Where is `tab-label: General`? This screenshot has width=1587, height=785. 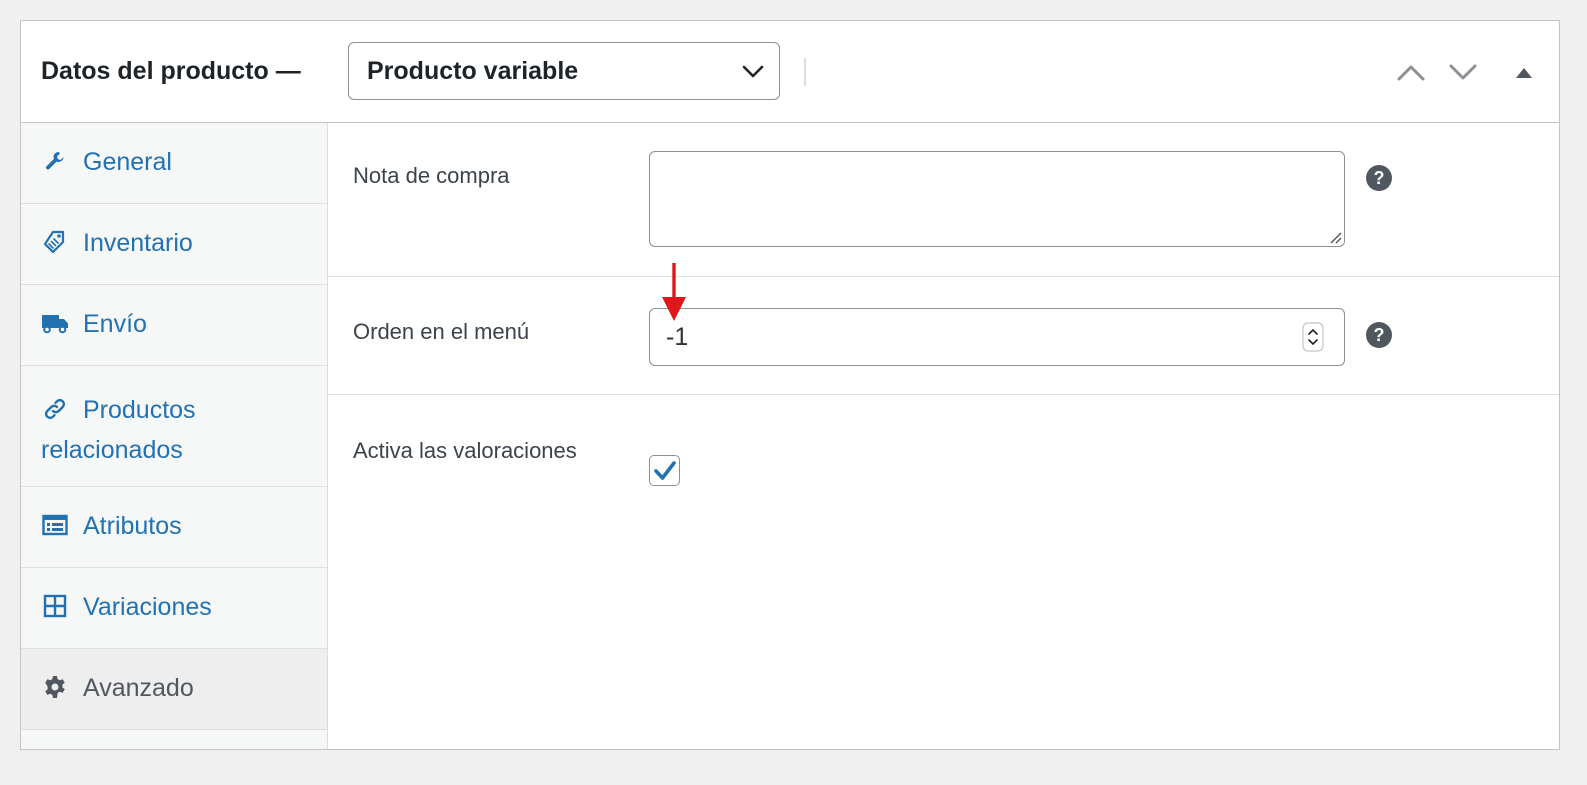
tab-label: General is located at coordinates (127, 162).